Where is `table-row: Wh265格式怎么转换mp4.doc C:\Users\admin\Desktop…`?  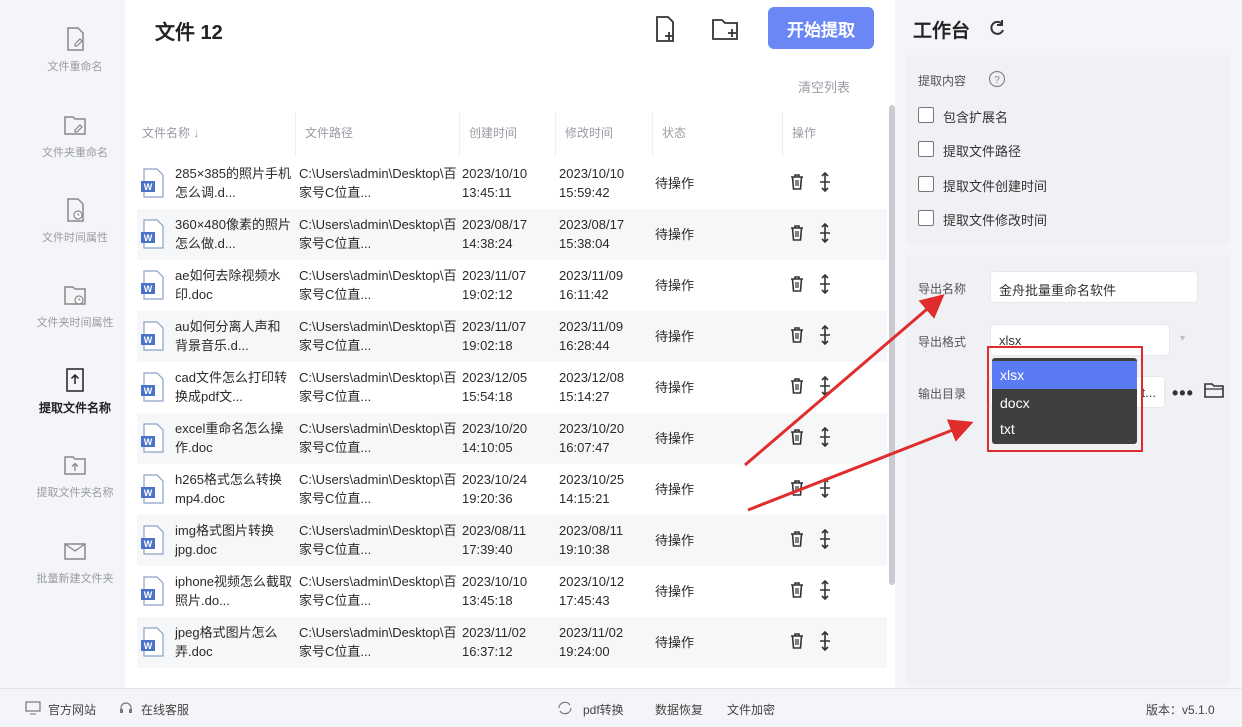
table-row: Wh265格式怎么转换mp4.doc C:\Users\admin\Desktop… is located at coordinates (512, 489).